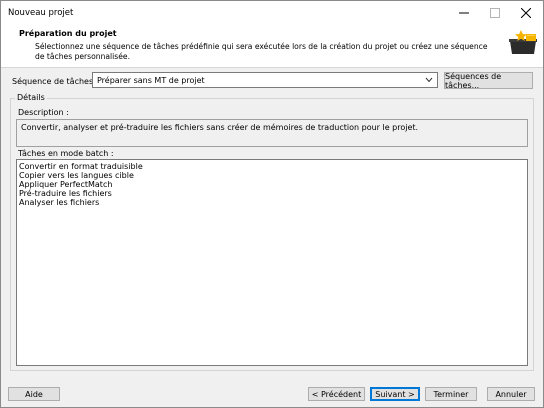 The height and width of the screenshot is (408, 544). Describe the element at coordinates (34, 394) in the screenshot. I see `help-button: Aide` at that location.